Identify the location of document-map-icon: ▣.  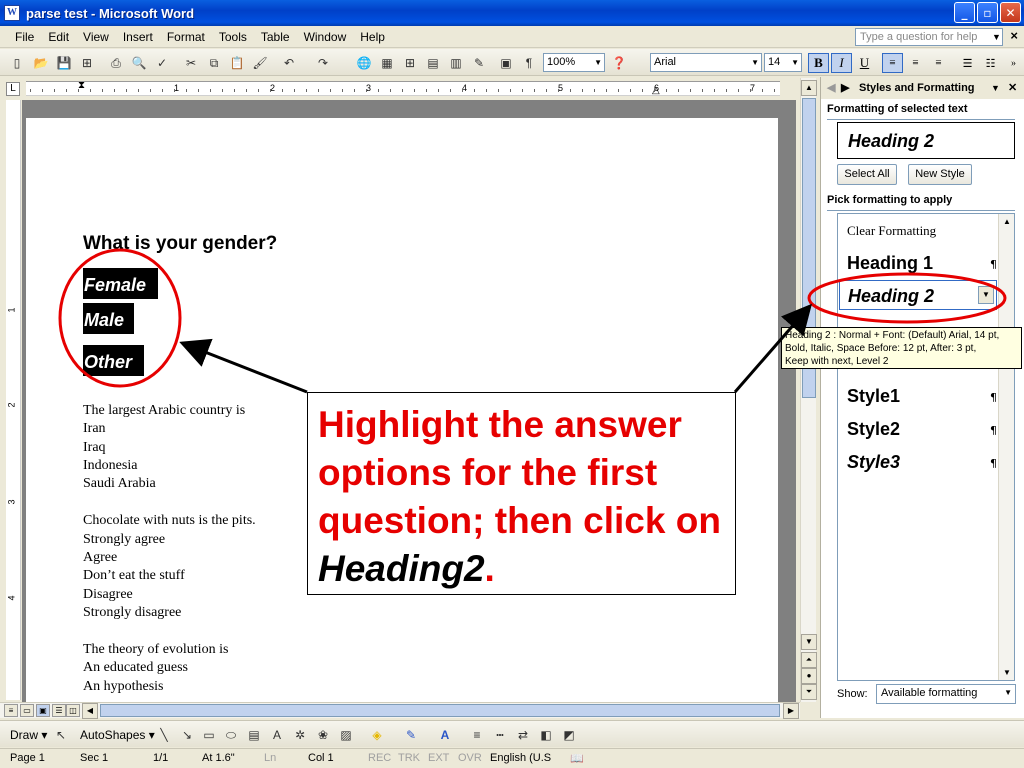
(506, 63).